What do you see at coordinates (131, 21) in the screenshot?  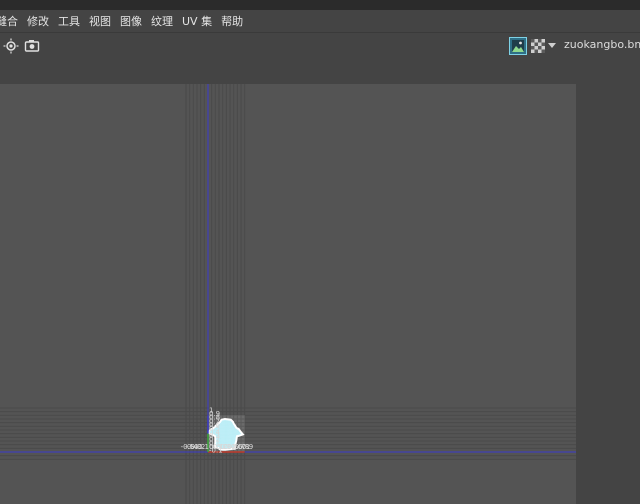 I see `menu-image: 图像` at bounding box center [131, 21].